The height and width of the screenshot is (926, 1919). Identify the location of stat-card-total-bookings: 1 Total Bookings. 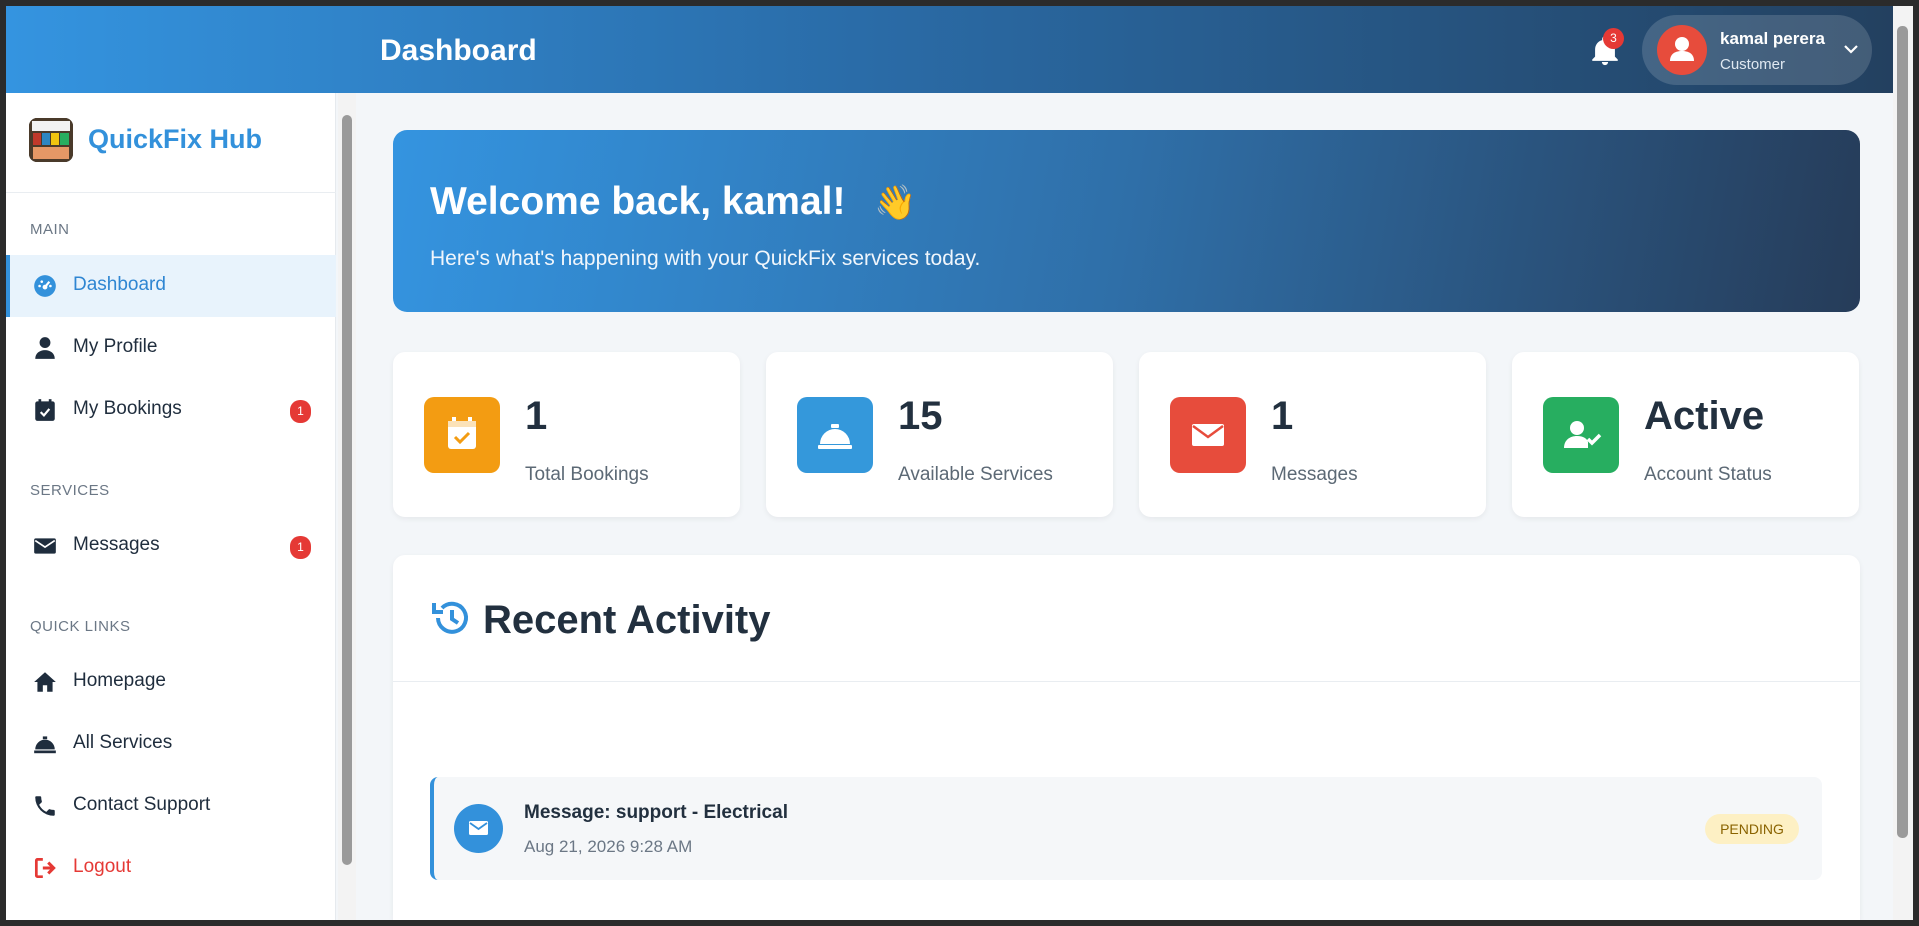
(566, 434).